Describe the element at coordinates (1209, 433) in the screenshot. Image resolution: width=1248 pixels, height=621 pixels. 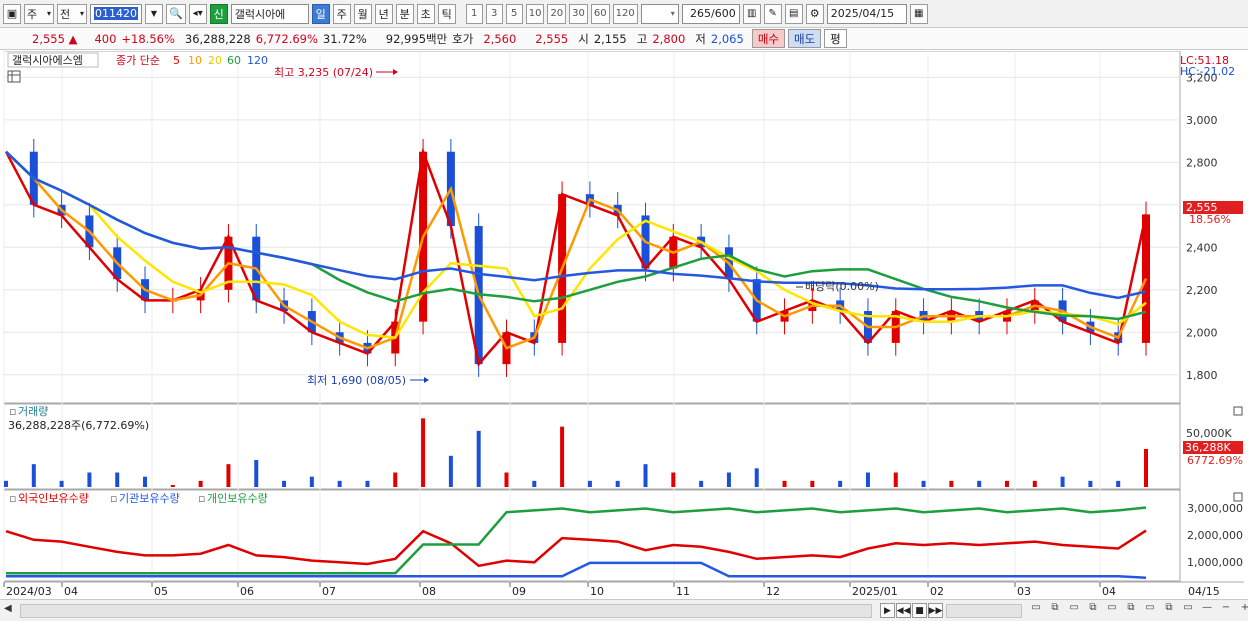
I see `volume-ytick: 50,000K` at that location.